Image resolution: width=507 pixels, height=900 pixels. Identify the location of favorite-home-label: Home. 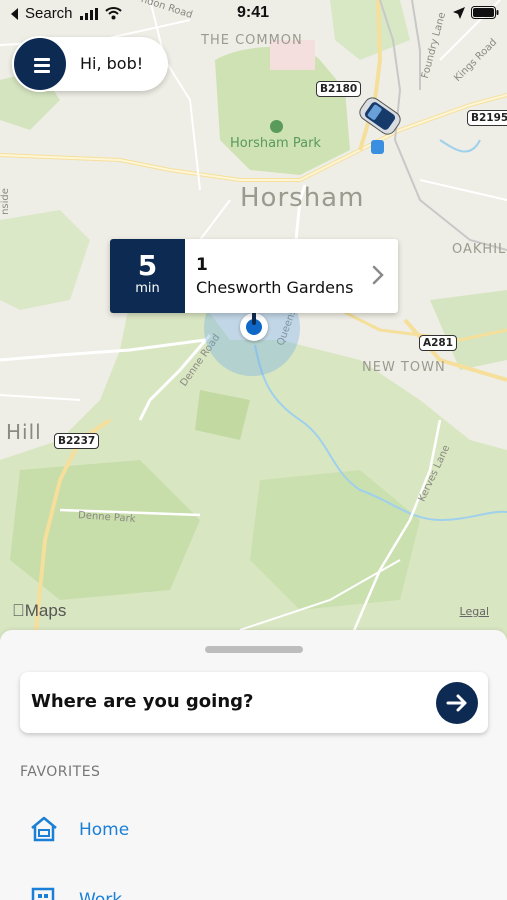
(104, 830).